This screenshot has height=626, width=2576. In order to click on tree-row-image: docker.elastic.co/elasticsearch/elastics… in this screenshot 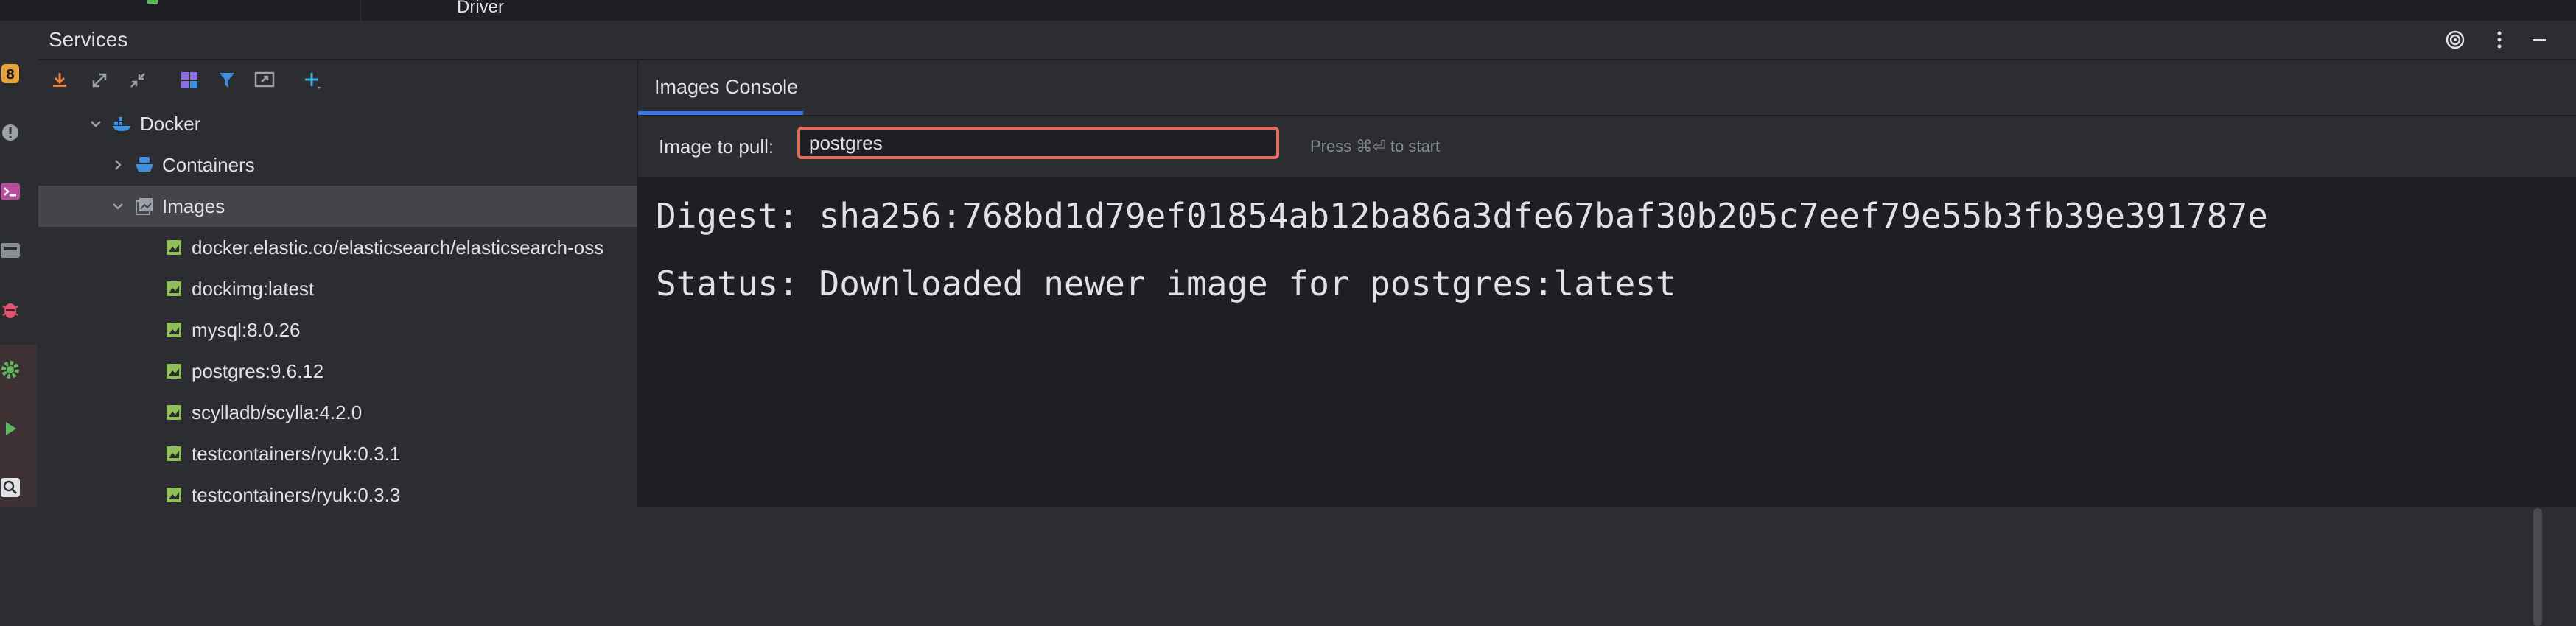, I will do `click(337, 247)`.